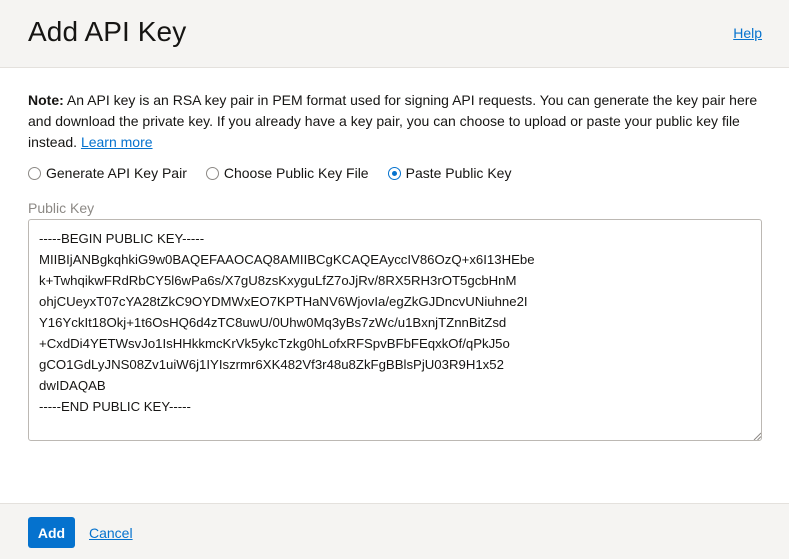  I want to click on resize-grip-icon, so click(757, 436).